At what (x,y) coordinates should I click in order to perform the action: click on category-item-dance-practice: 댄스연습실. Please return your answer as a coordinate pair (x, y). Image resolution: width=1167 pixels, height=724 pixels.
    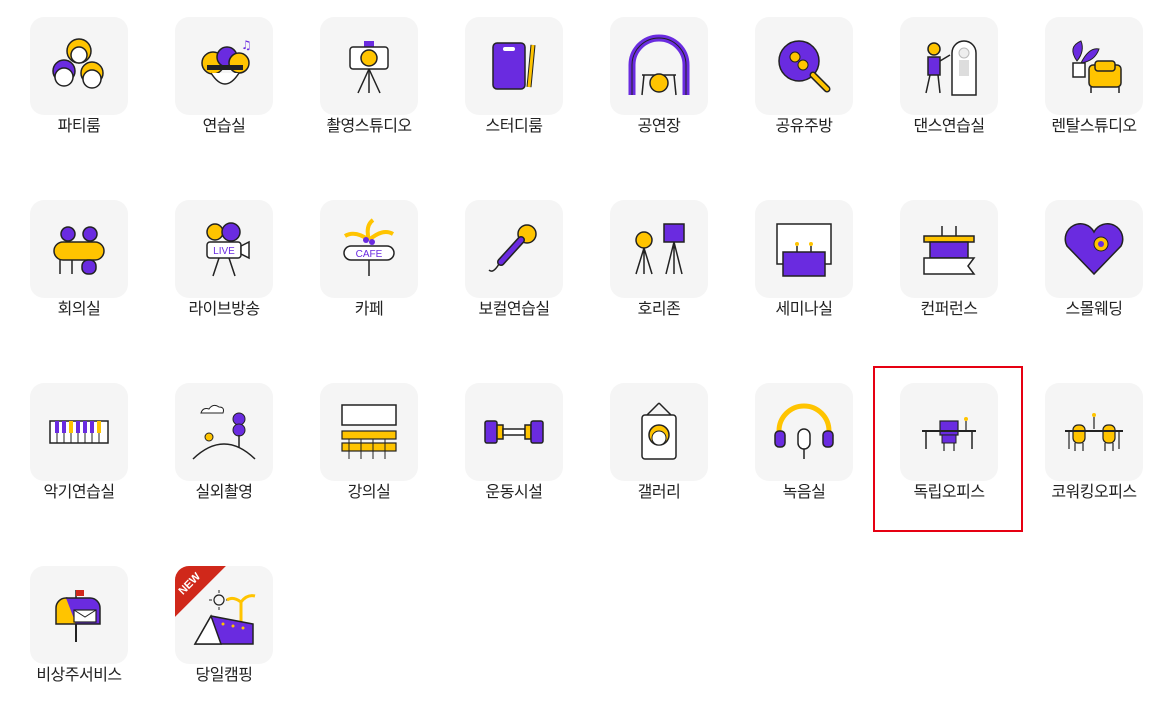
    Looking at the image, I should click on (942, 87).